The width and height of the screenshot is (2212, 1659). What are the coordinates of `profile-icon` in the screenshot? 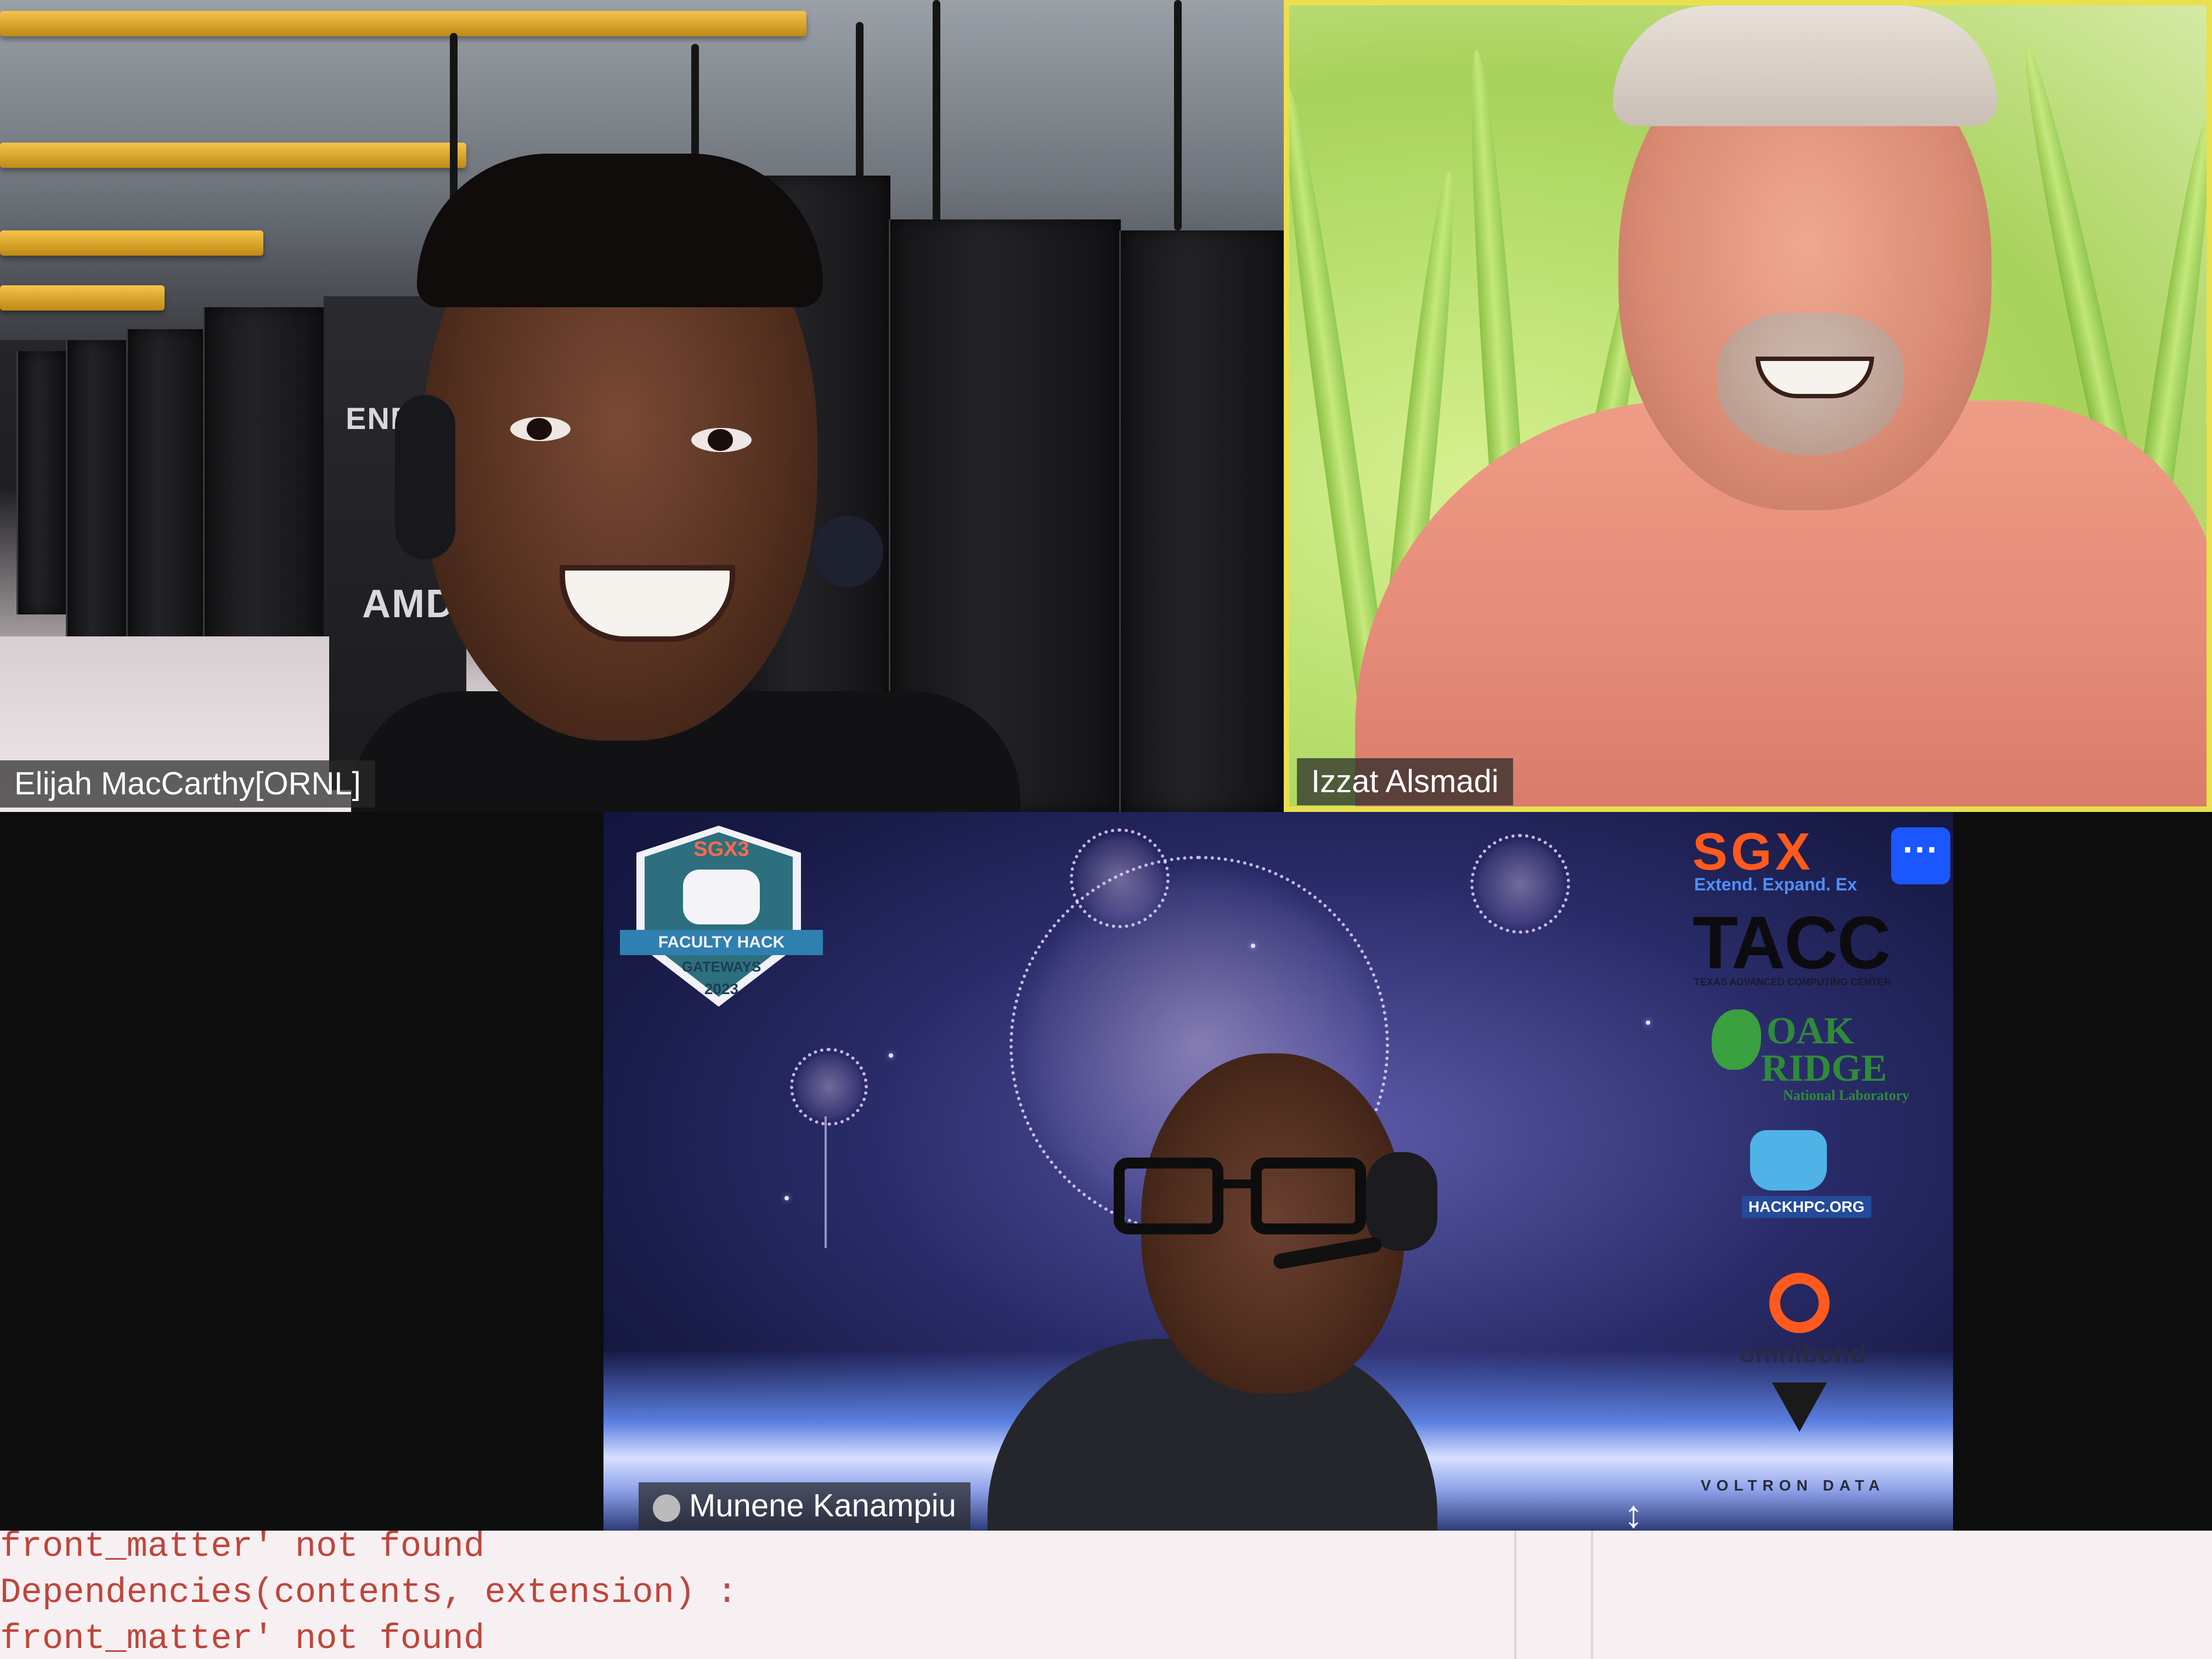 It's located at (666, 1508).